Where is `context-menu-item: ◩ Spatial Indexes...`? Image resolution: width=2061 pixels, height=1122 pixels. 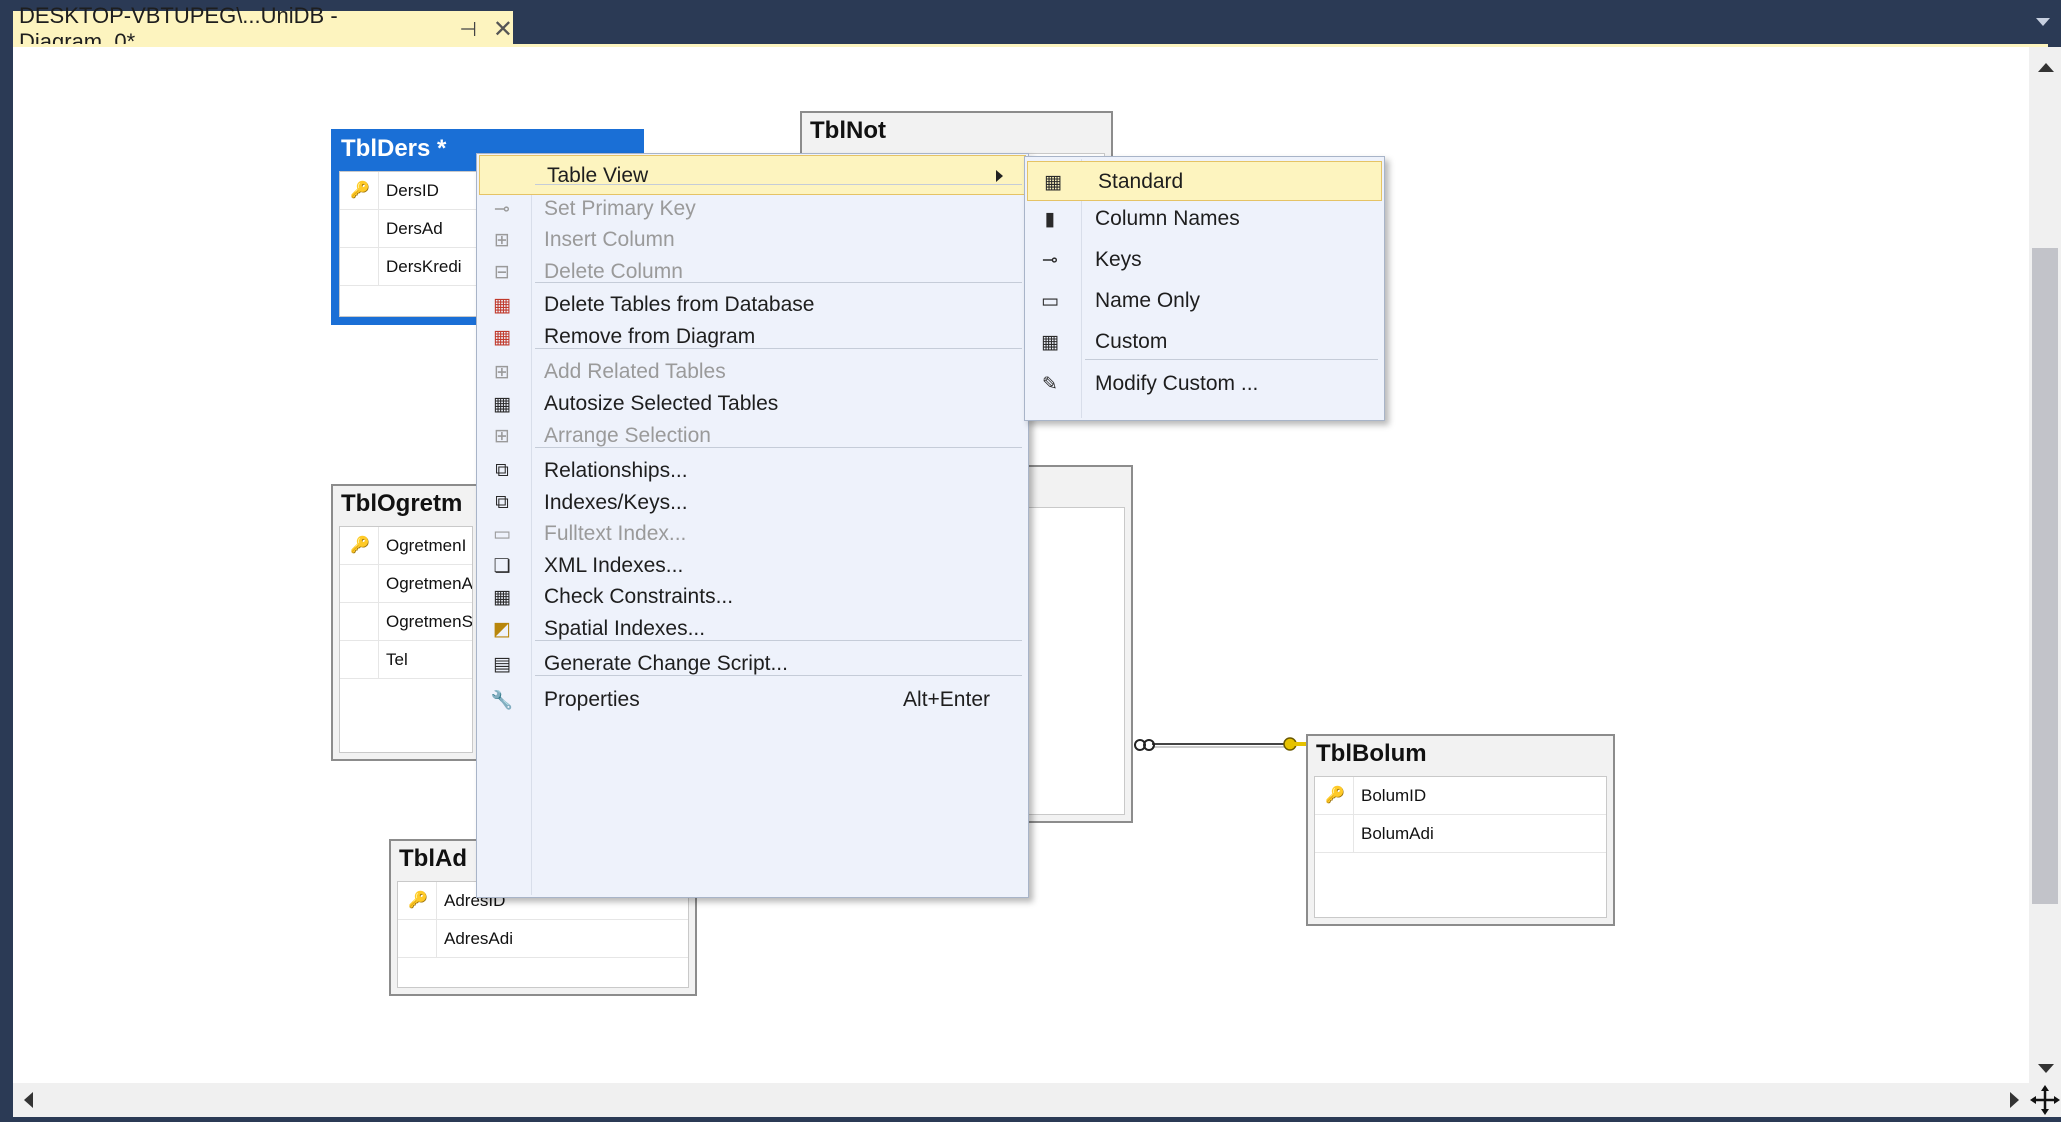
context-menu-item: ◩ Spatial Indexes... is located at coordinates (752, 629).